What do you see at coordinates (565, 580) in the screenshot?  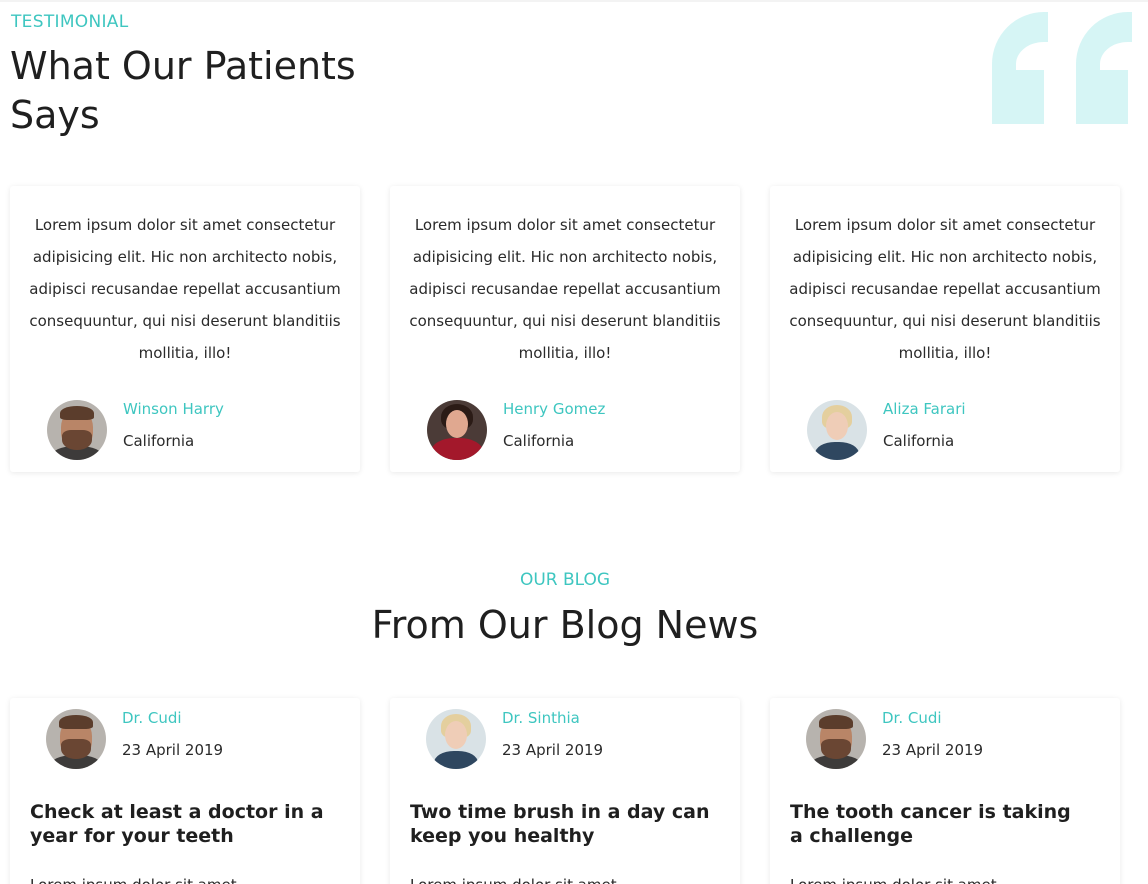 I see `blog-eyebrow: OUR BLOG` at bounding box center [565, 580].